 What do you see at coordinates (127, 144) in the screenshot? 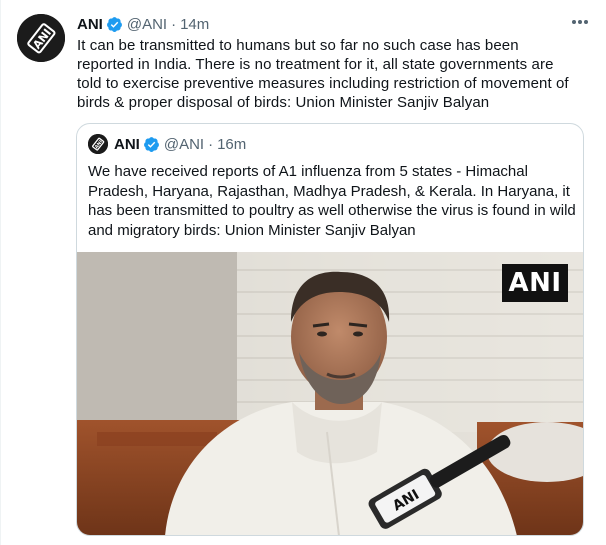
I see `quoted-author-name: ANI` at bounding box center [127, 144].